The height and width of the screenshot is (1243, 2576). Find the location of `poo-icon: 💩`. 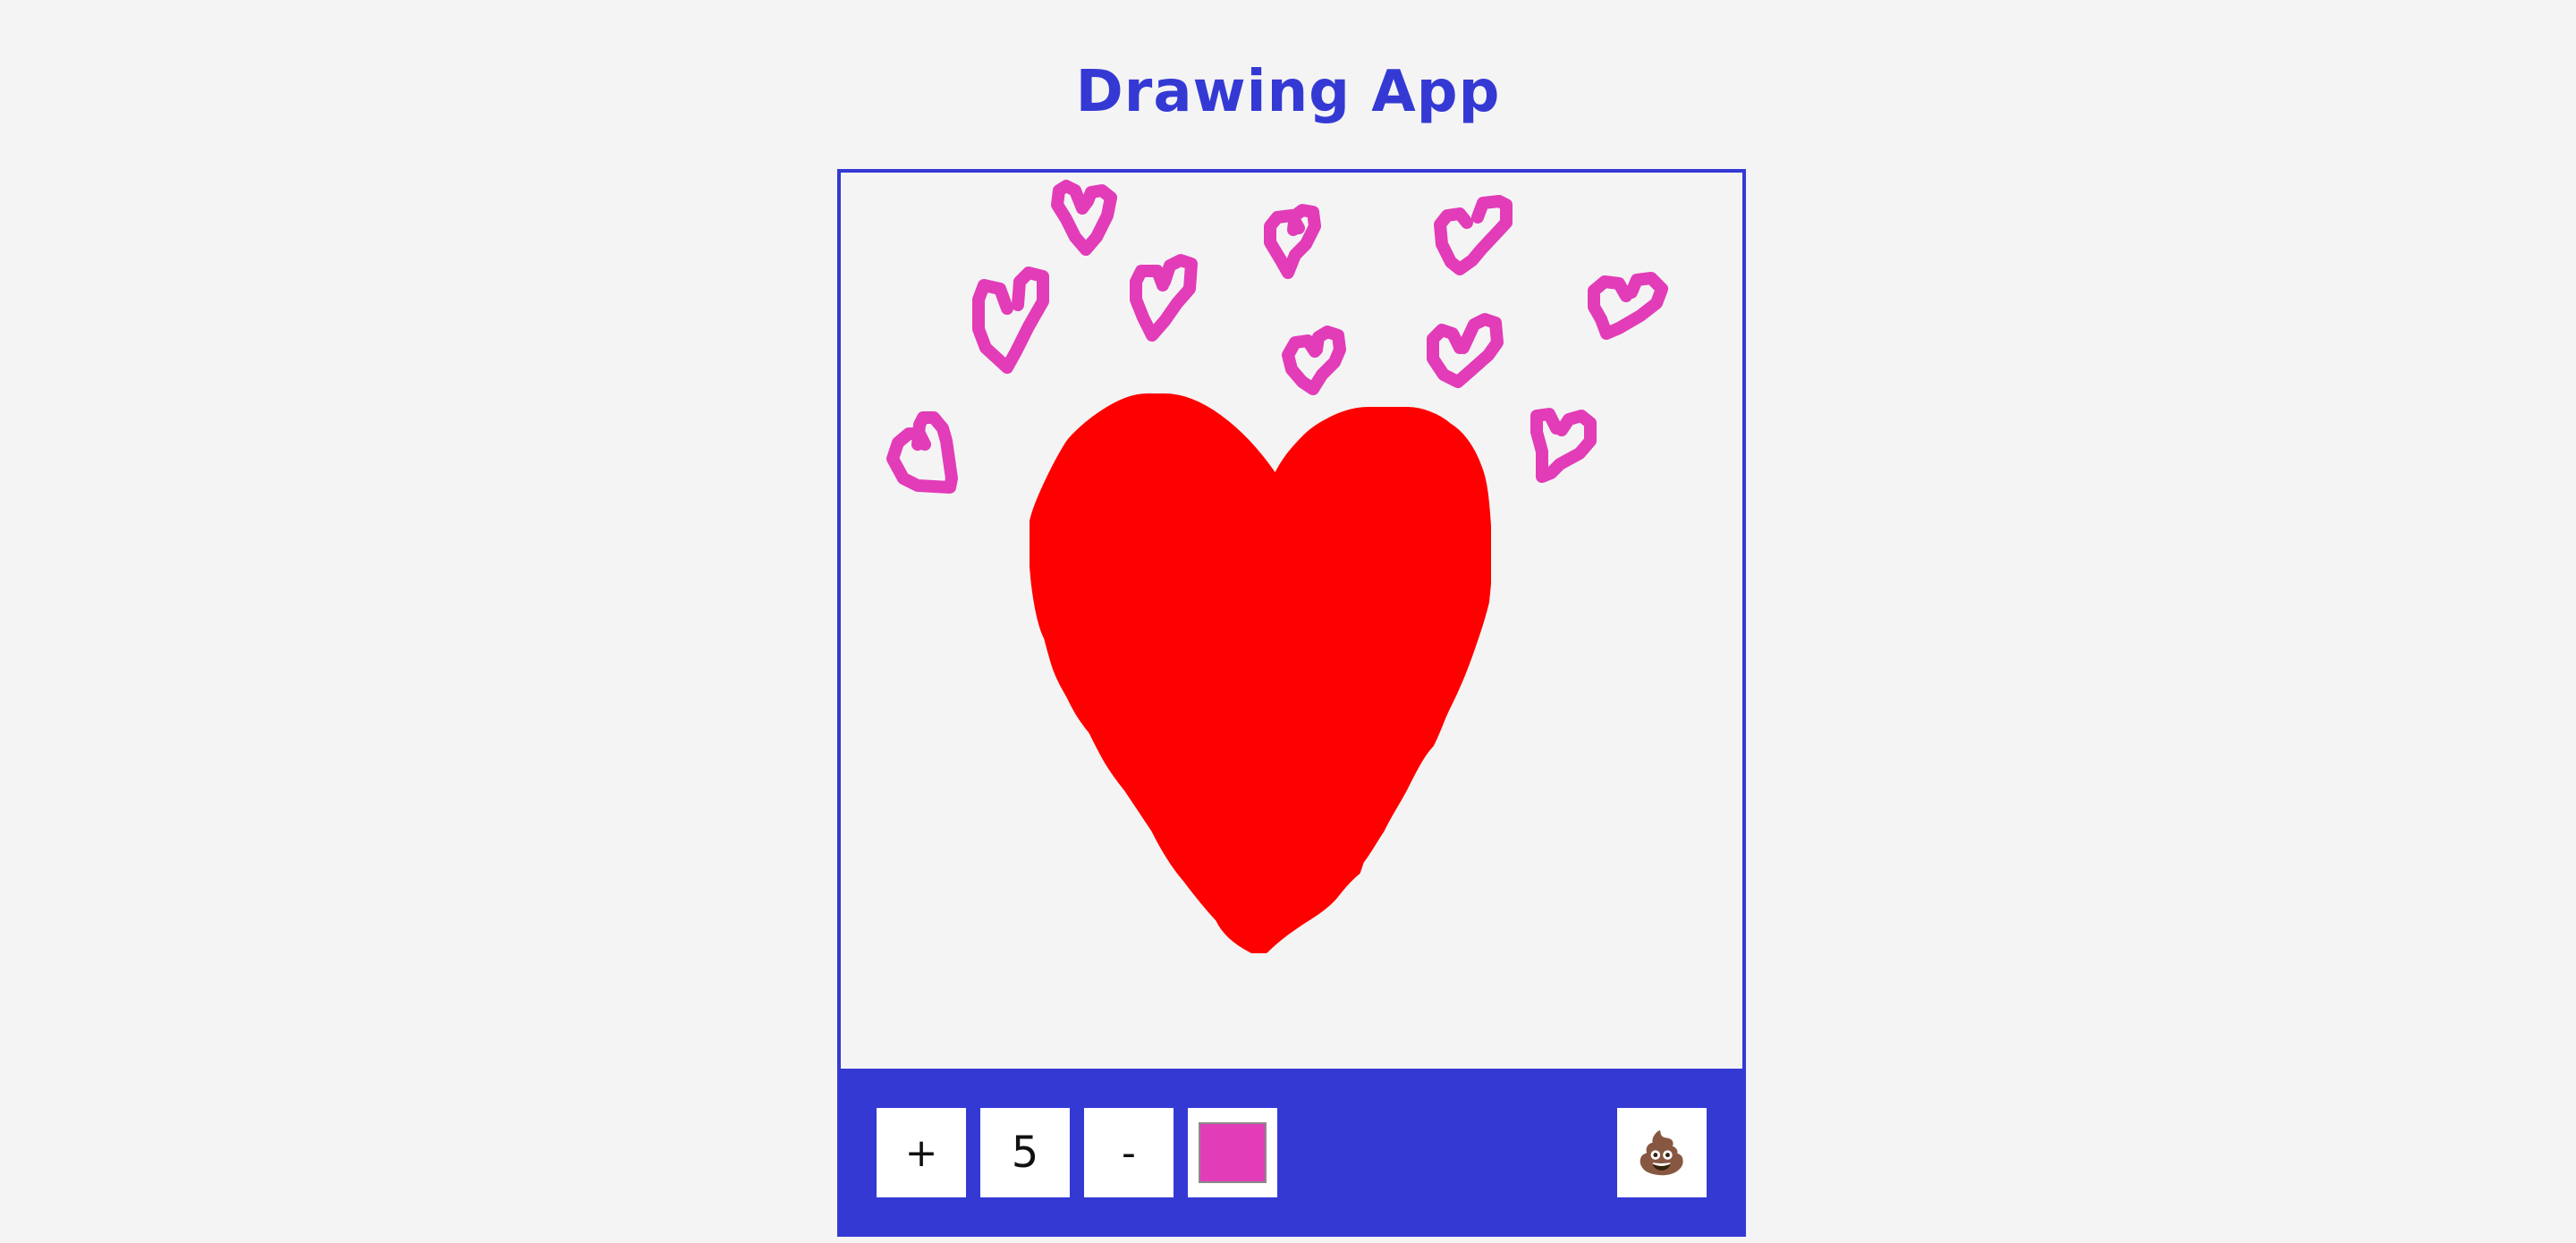

poo-icon: 💩 is located at coordinates (1662, 1152).